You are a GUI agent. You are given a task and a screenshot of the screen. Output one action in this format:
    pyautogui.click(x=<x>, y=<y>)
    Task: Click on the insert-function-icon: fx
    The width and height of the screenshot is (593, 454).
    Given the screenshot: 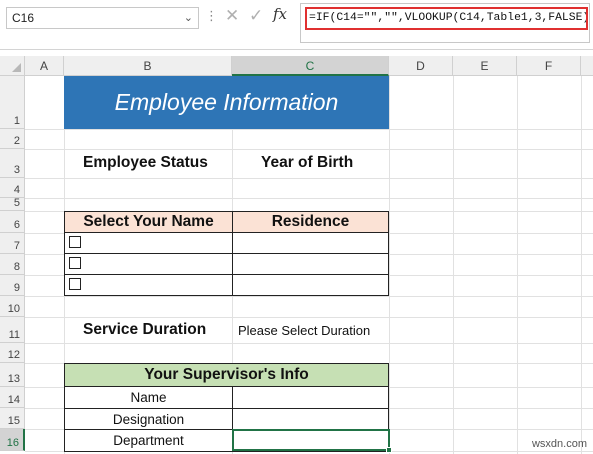 What is the action you would take?
    pyautogui.click(x=280, y=14)
    